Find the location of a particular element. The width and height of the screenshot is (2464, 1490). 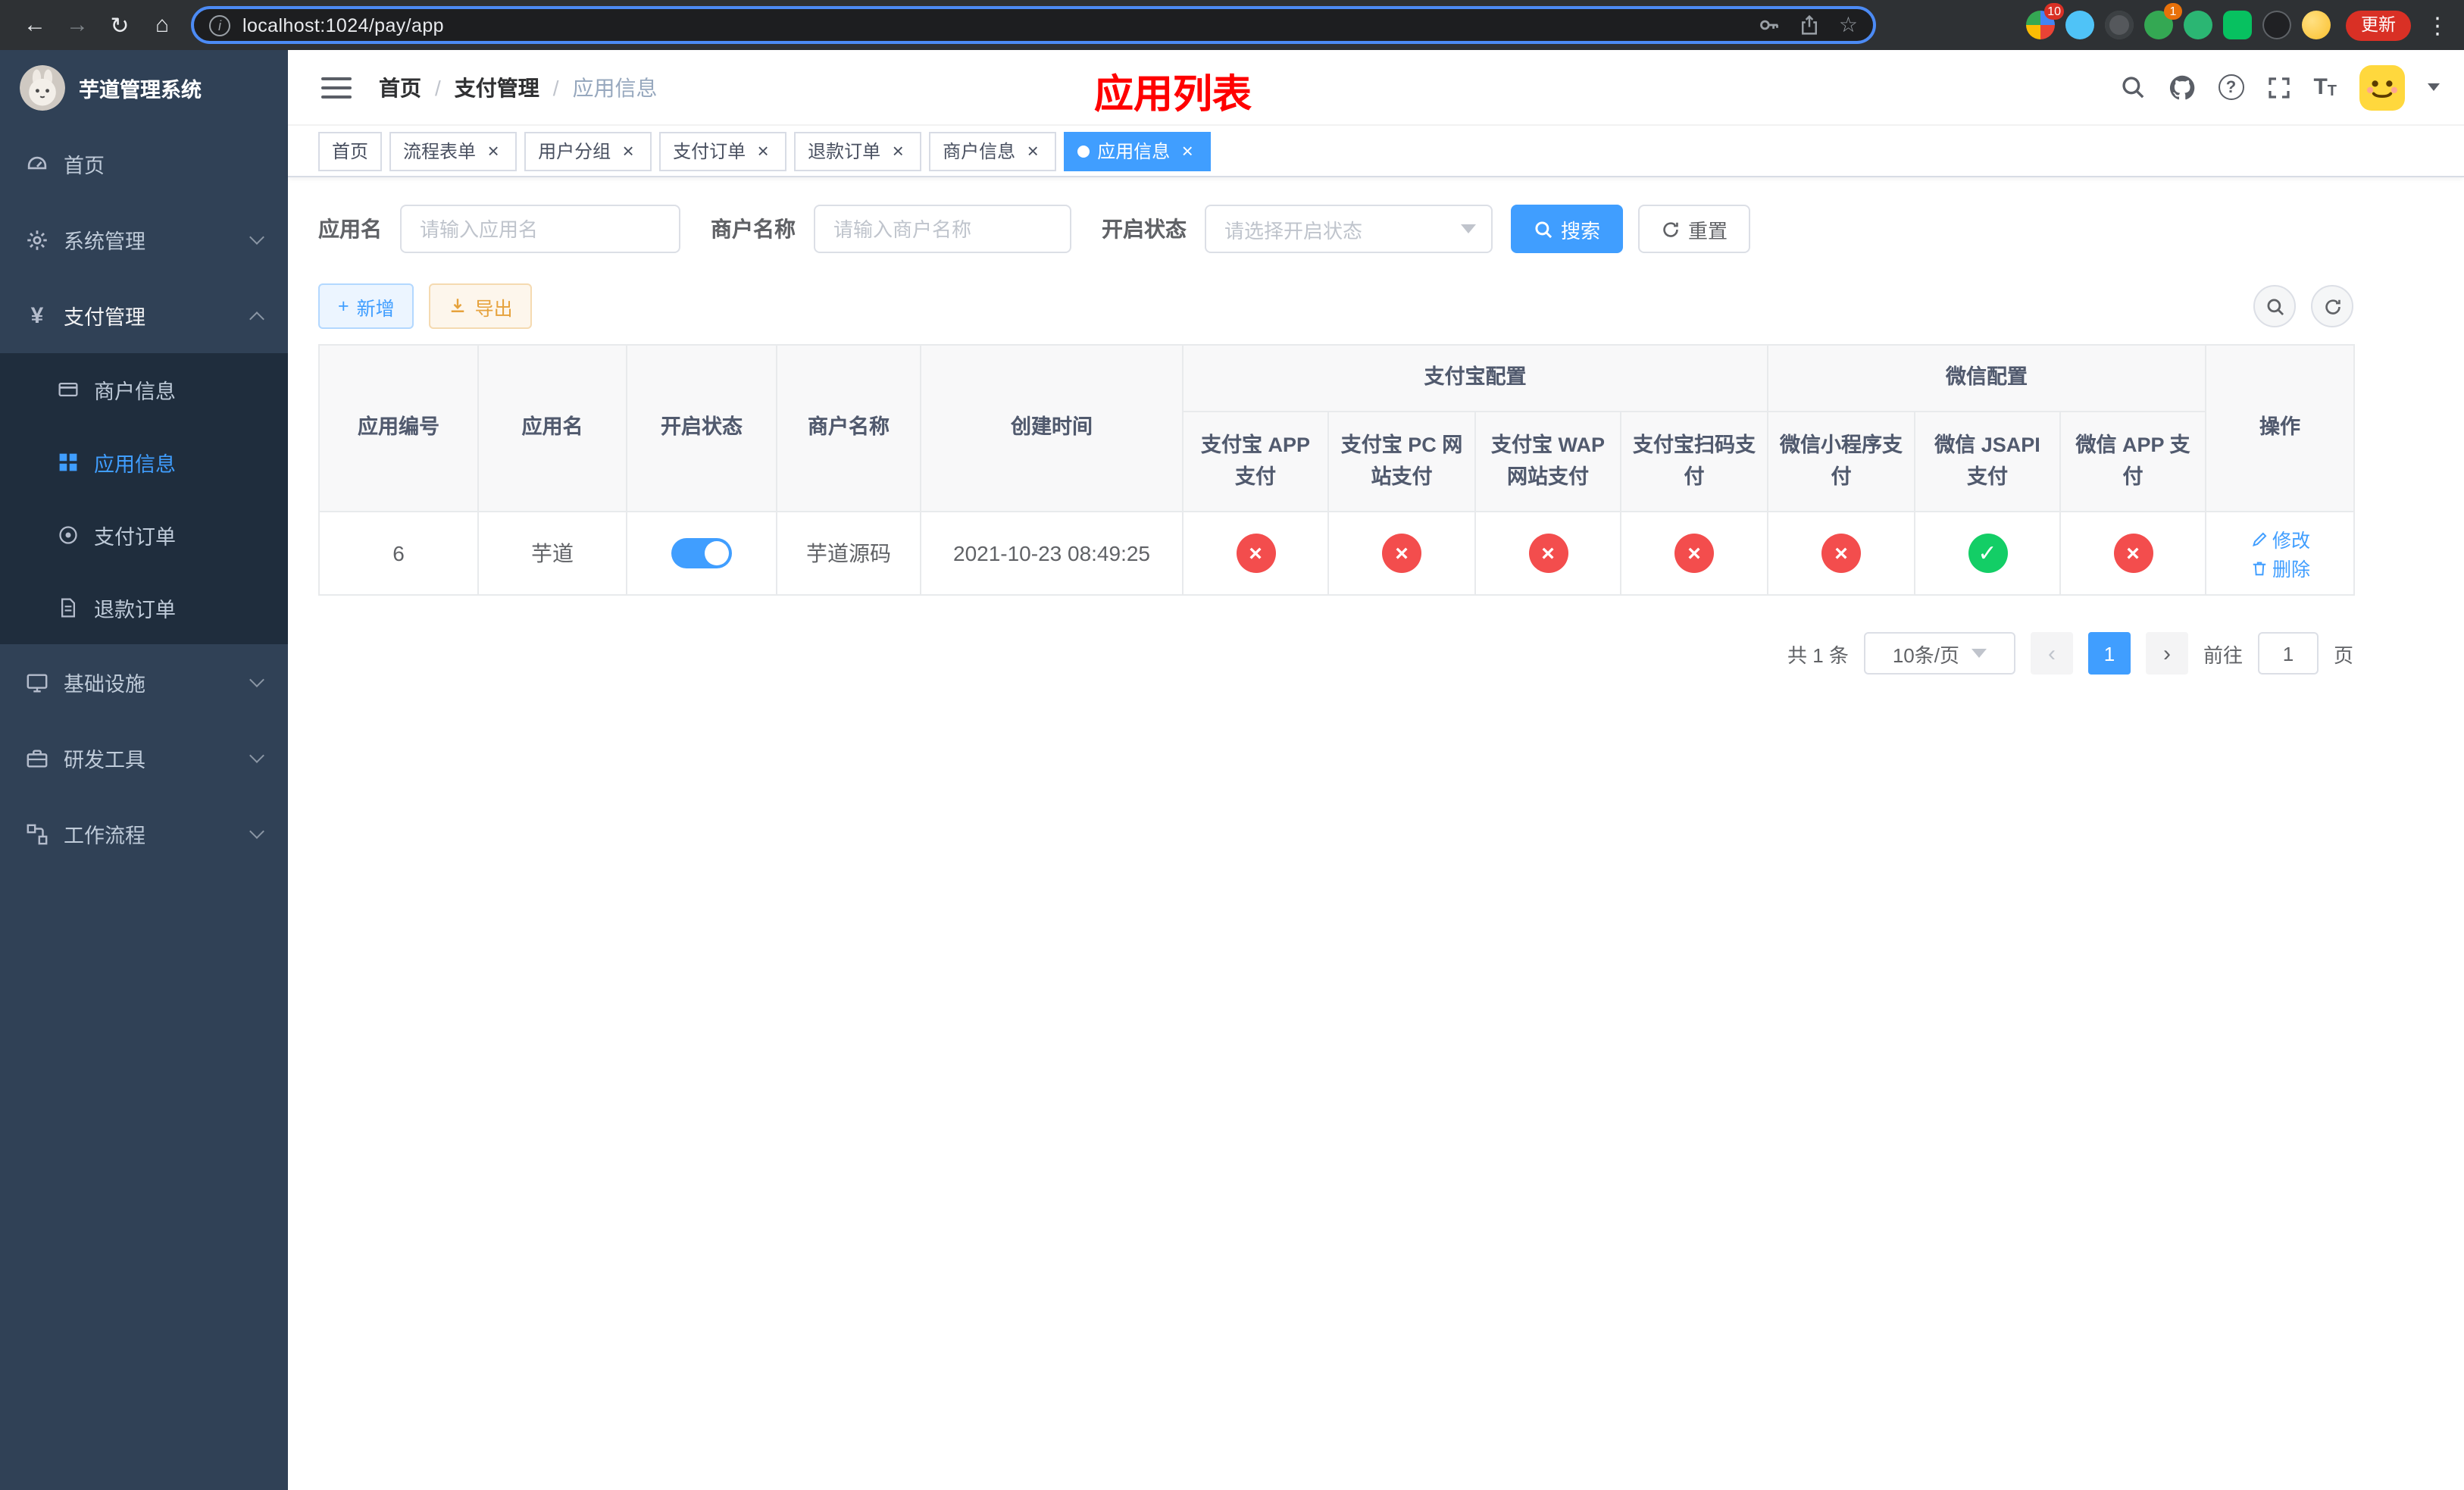

page-size-select: 10条/页 is located at coordinates (1939, 653).